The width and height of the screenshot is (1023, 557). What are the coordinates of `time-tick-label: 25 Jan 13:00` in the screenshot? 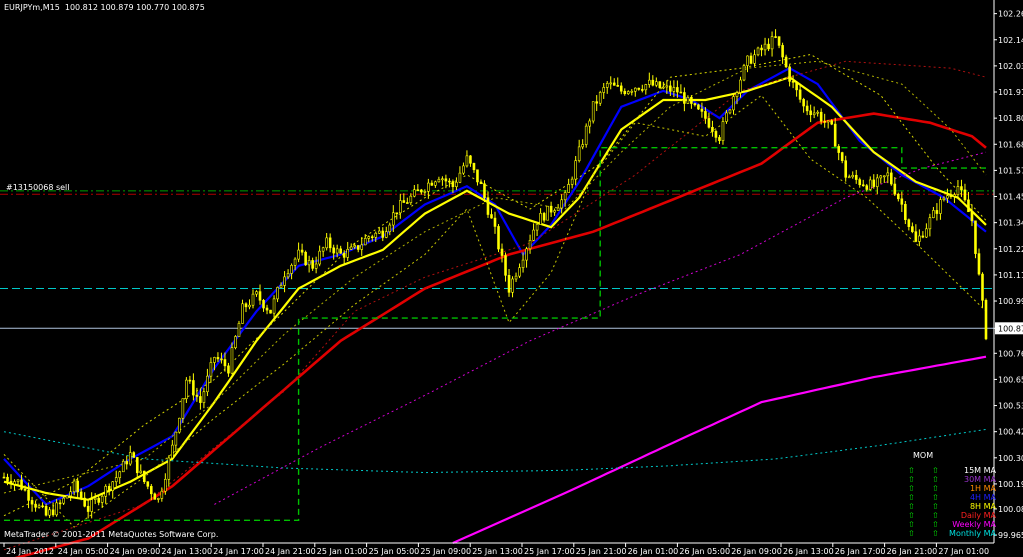 It's located at (497, 551).